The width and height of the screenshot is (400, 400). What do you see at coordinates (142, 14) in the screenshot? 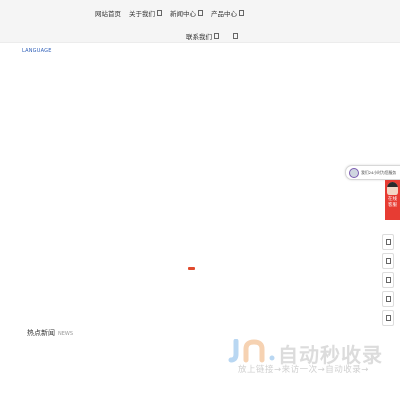
I see `nav-item-label: 关于我们` at bounding box center [142, 14].